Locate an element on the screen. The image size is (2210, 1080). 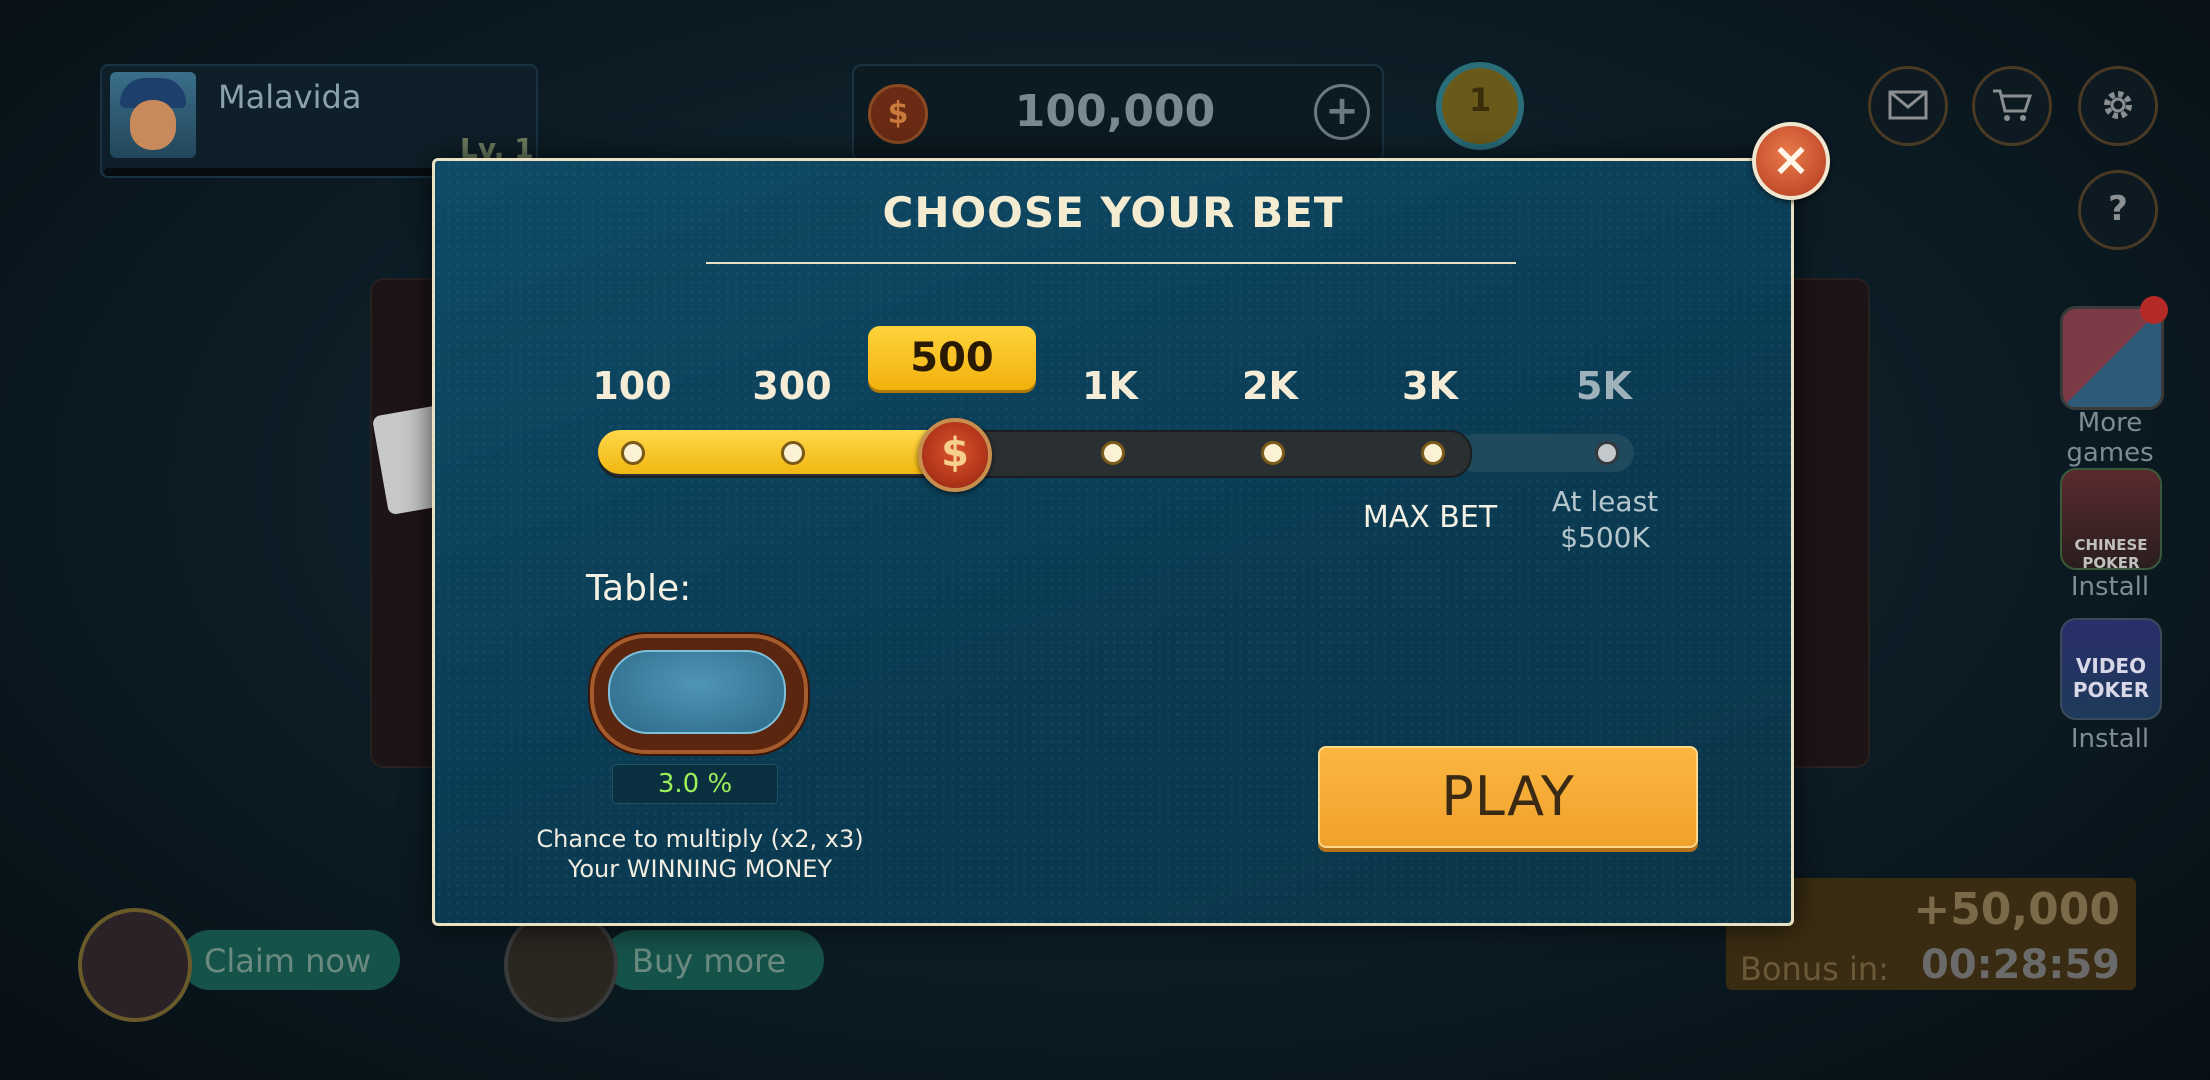
shop-button is located at coordinates (2012, 106).